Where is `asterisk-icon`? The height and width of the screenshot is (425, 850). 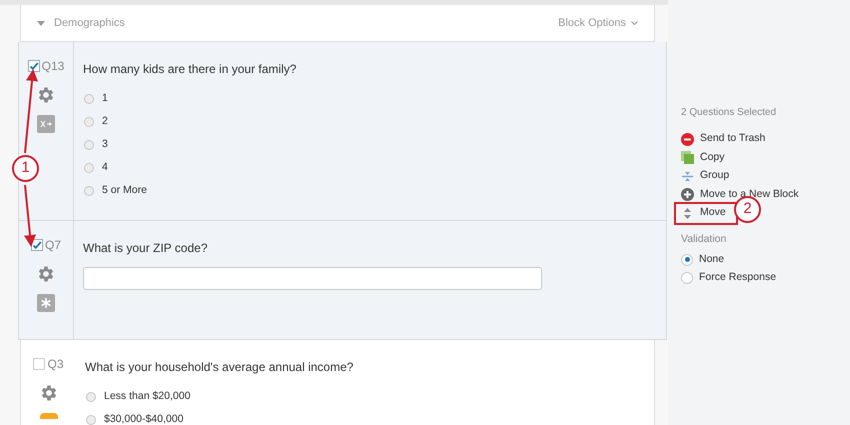 asterisk-icon is located at coordinates (46, 303).